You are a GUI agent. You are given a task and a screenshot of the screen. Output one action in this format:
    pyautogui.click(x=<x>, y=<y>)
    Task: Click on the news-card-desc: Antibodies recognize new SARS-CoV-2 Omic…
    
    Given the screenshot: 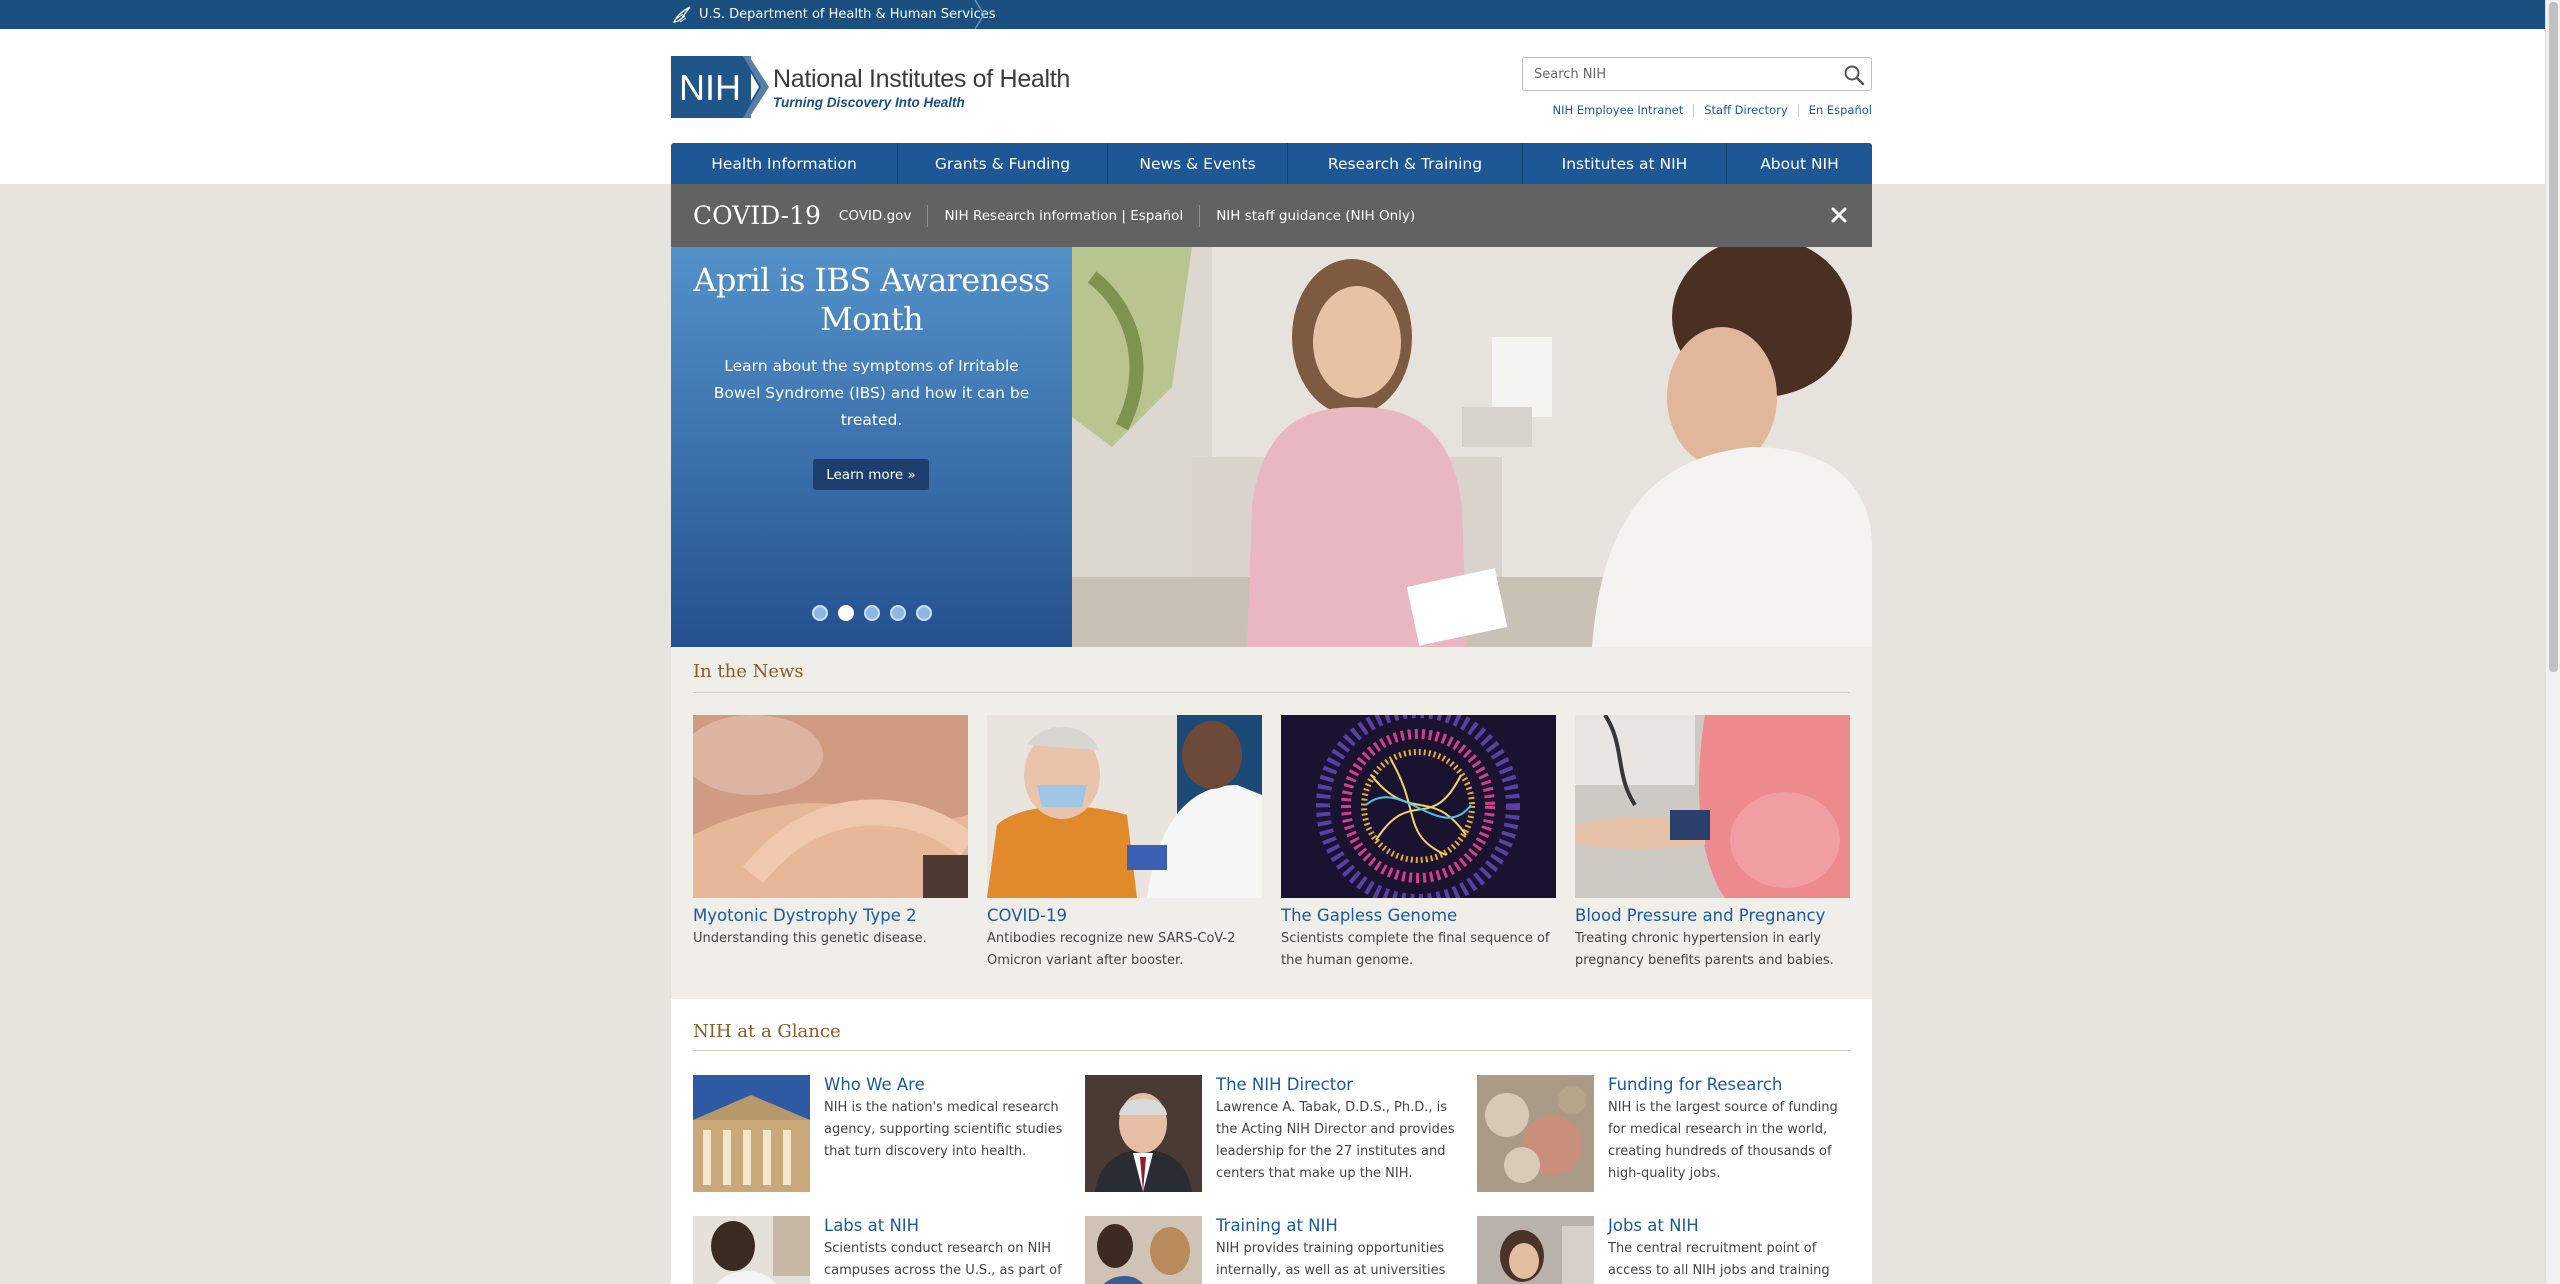 What is the action you would take?
    pyautogui.click(x=1111, y=949)
    